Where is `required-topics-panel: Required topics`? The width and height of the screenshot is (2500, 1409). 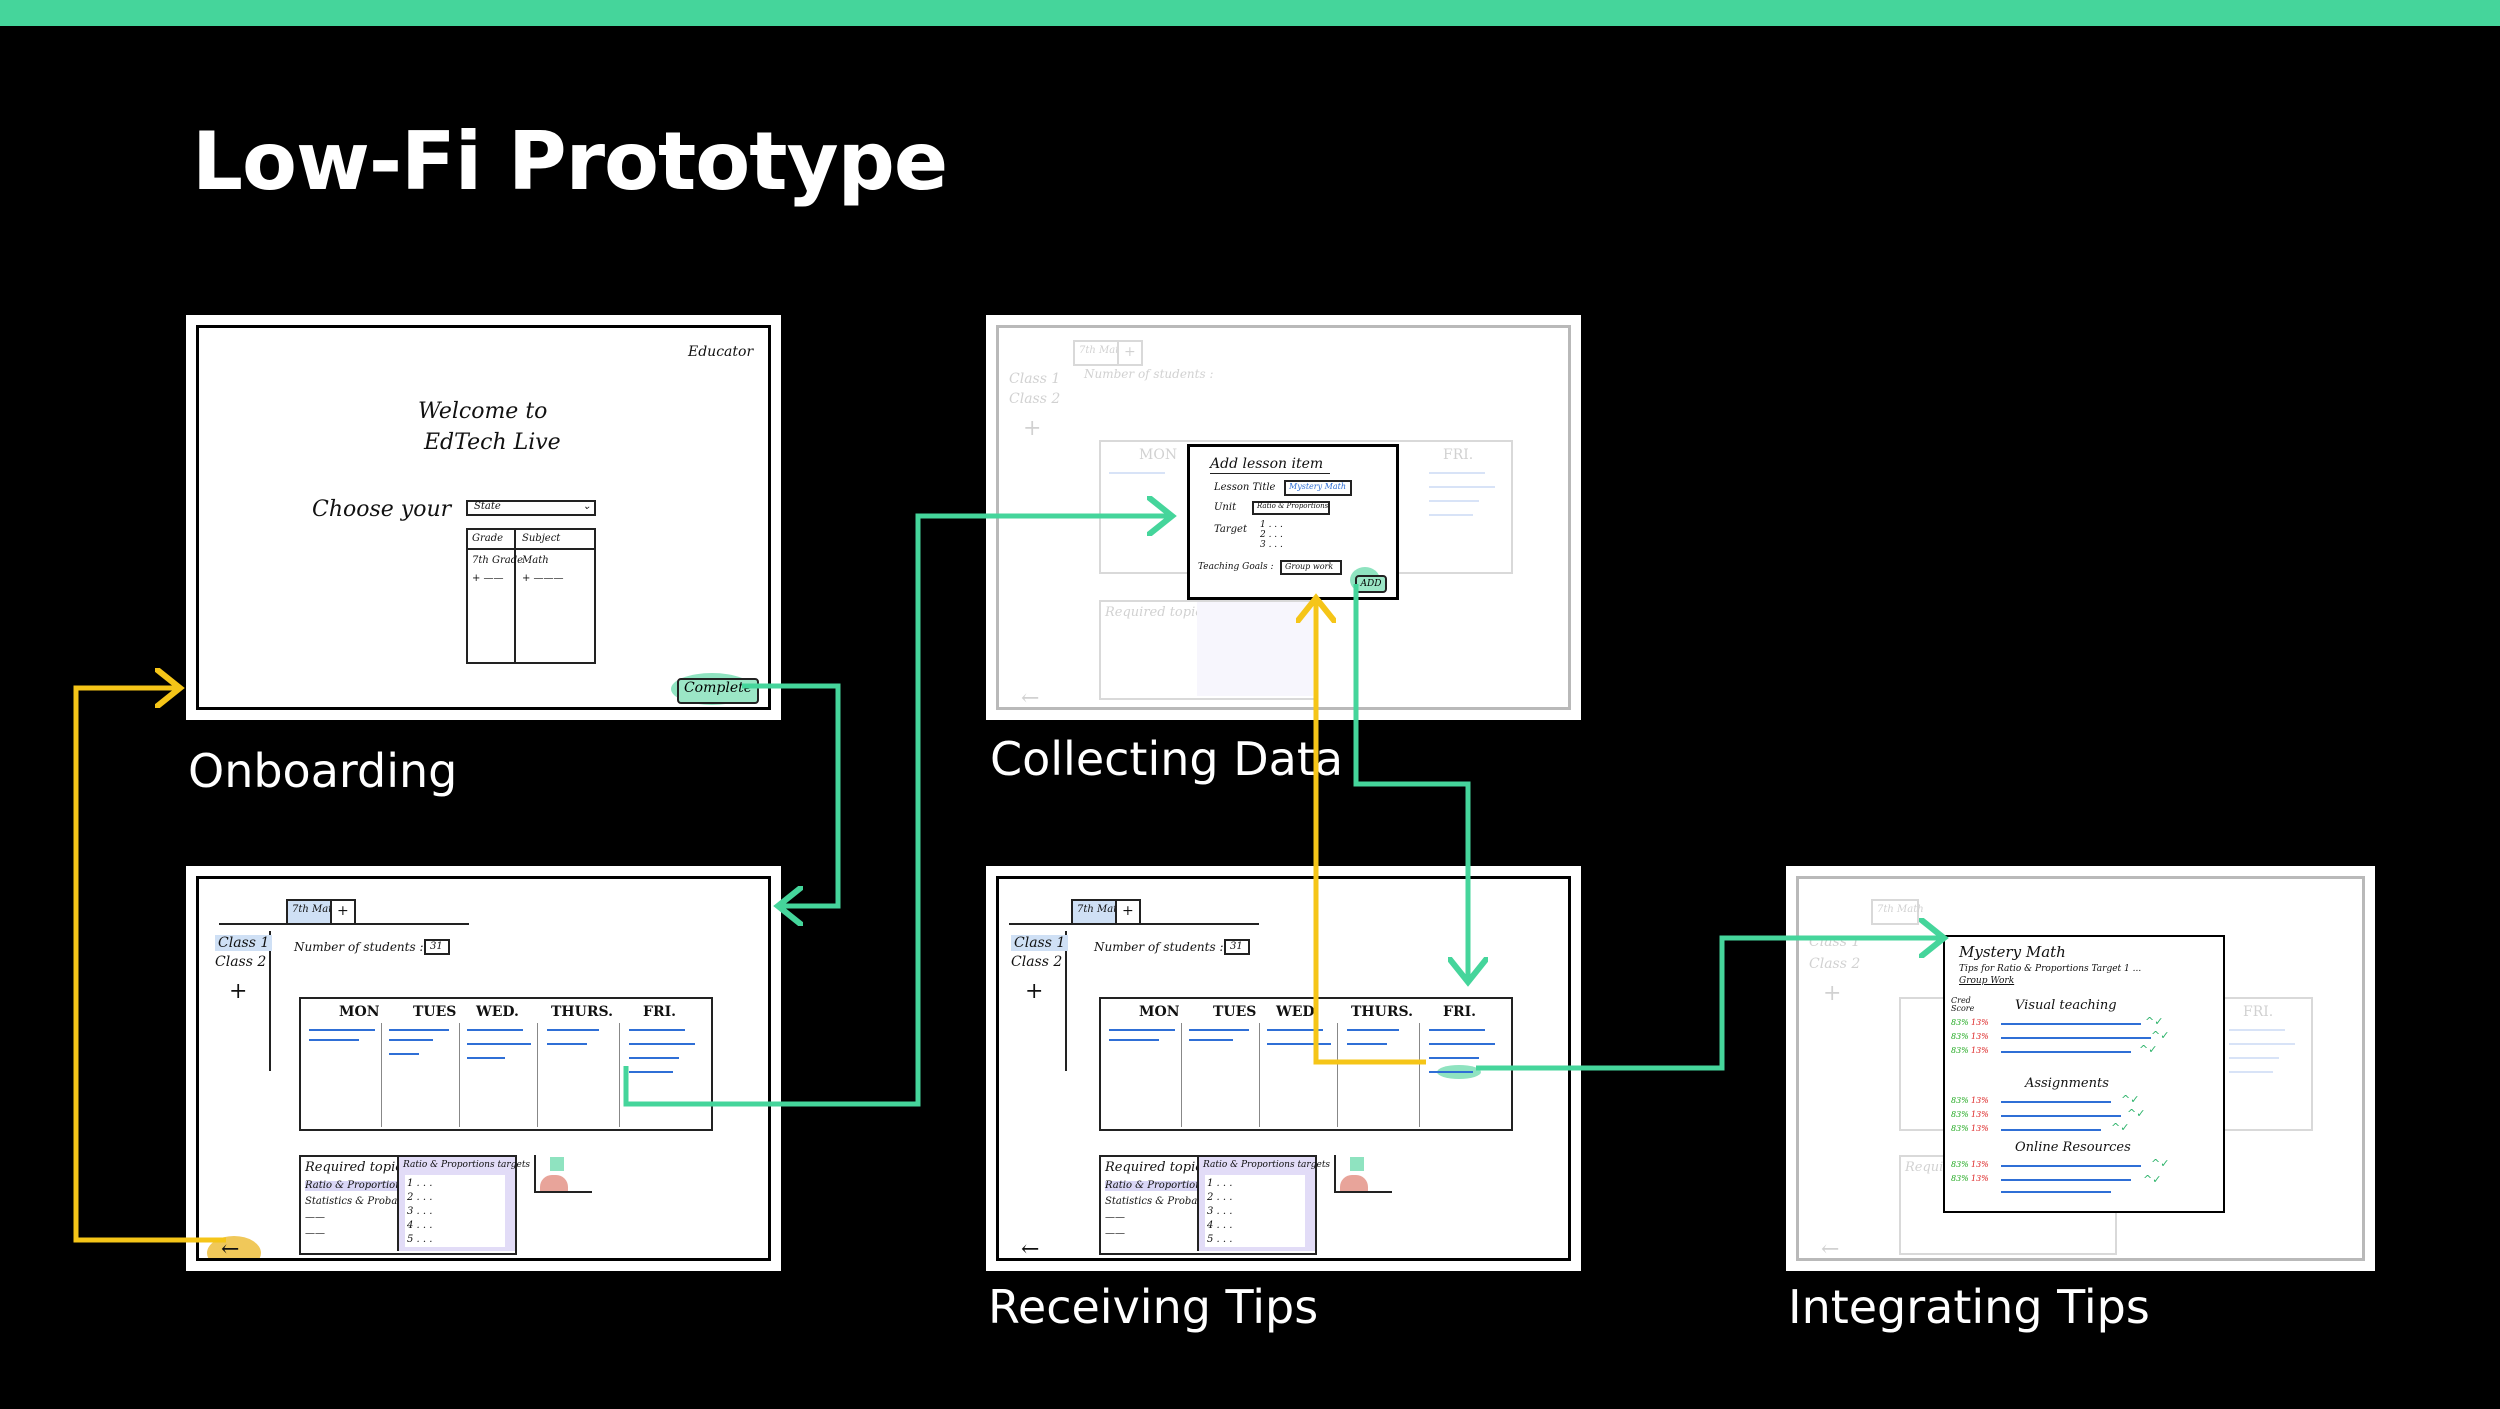 required-topics-panel: Required topics is located at coordinates (1208, 650).